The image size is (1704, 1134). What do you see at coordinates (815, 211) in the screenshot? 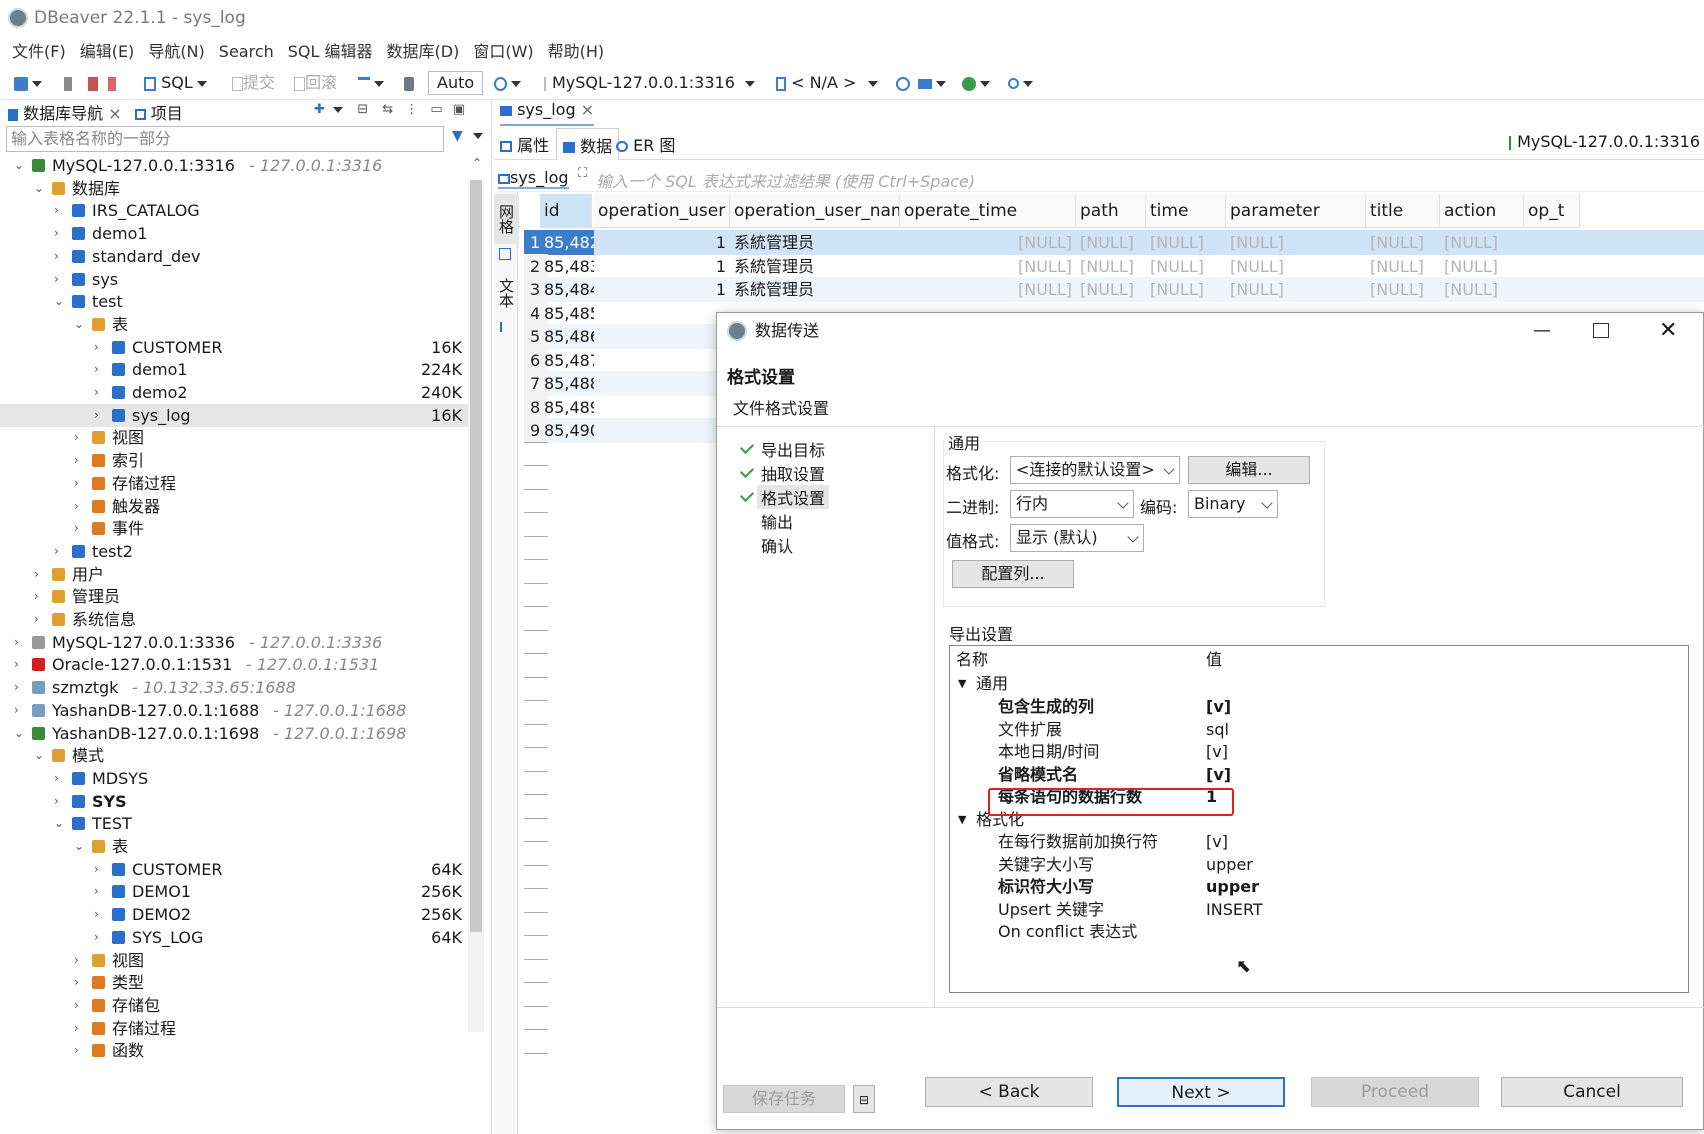
I see `column-header-operation-user-name: operation_user_name` at bounding box center [815, 211].